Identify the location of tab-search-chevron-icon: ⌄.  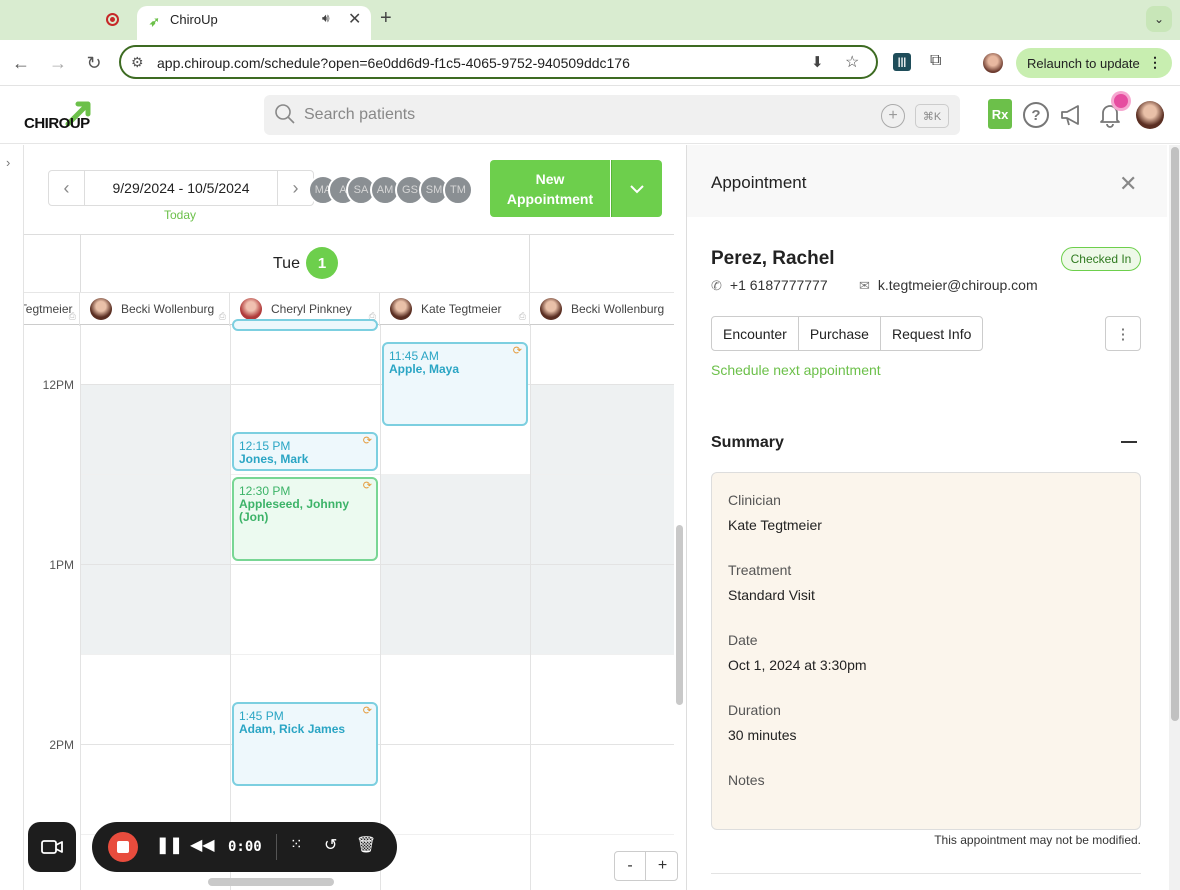
(1159, 19).